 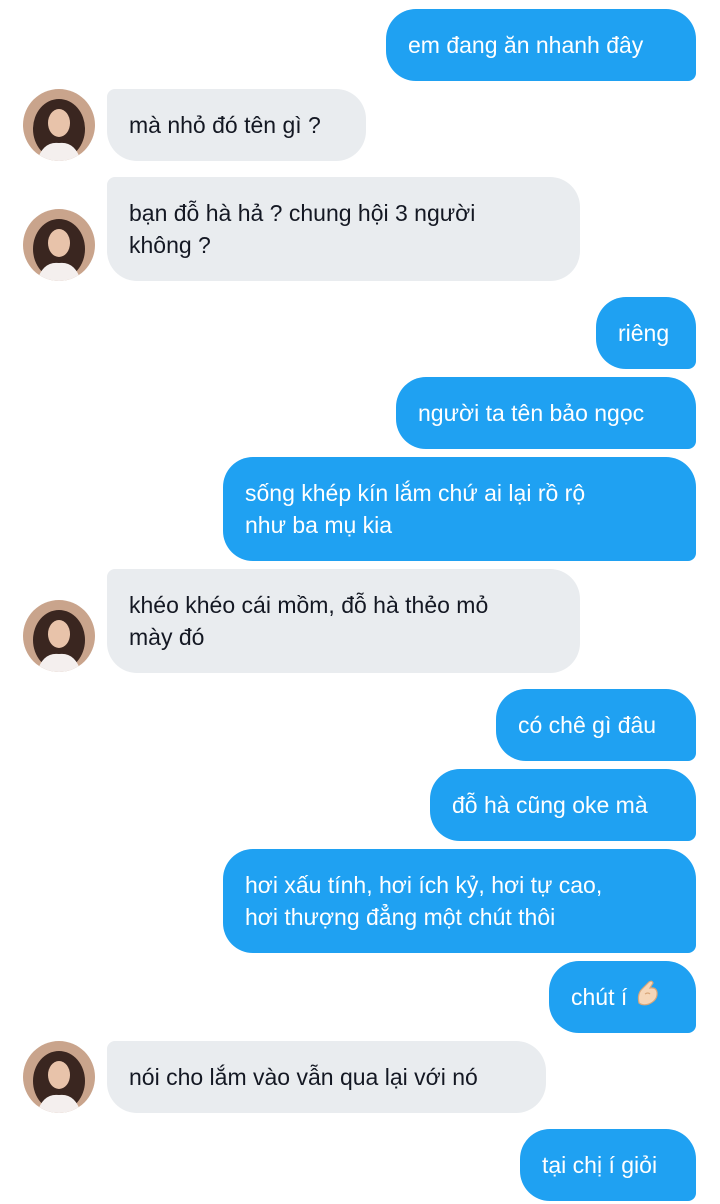 I want to click on message-bubble-incoming: bạn đỗ hà hả ? chung hội 3 người không ?, so click(x=343, y=229).